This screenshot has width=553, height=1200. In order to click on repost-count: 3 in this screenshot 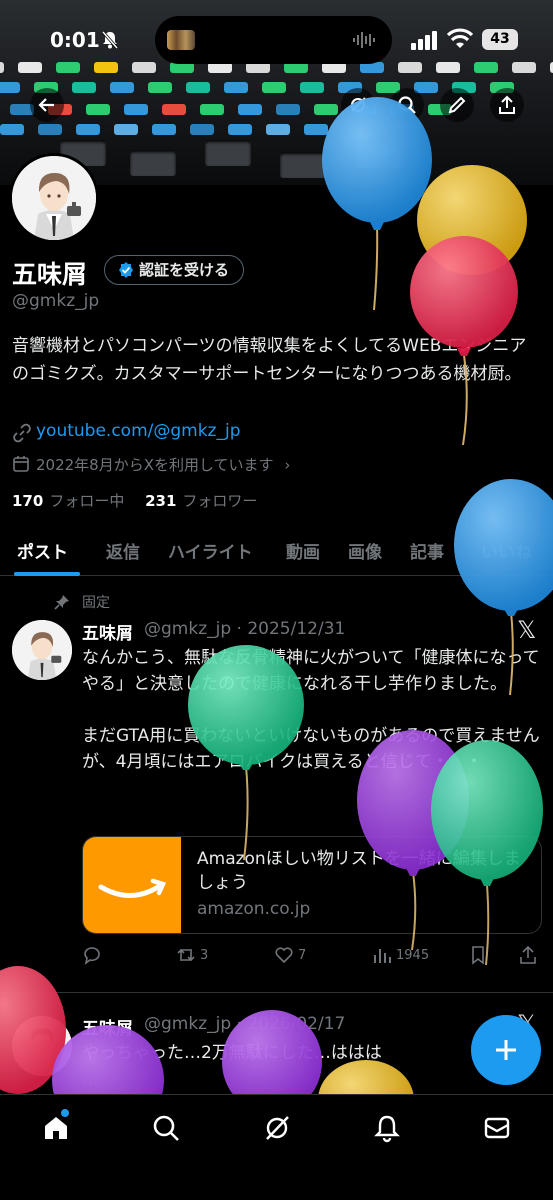, I will do `click(204, 955)`.